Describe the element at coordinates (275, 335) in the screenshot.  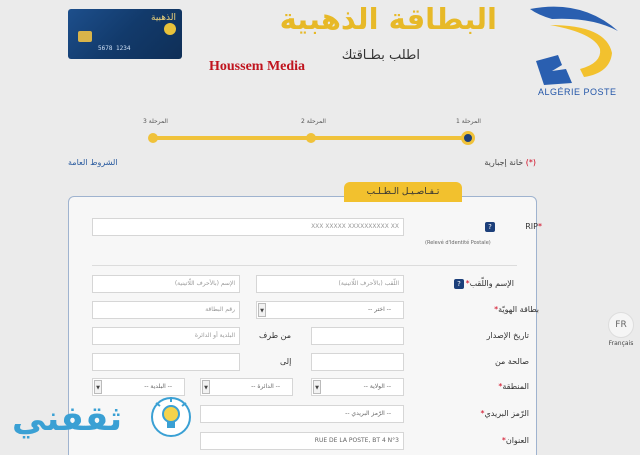
I see `issued-by-label: من طرف` at that location.